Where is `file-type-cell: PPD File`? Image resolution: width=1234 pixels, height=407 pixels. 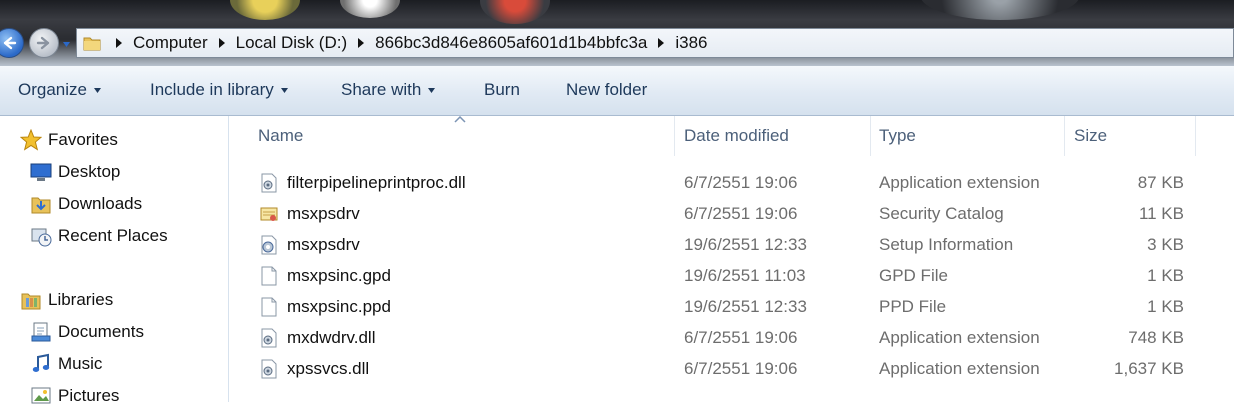 file-type-cell: PPD File is located at coordinates (913, 306).